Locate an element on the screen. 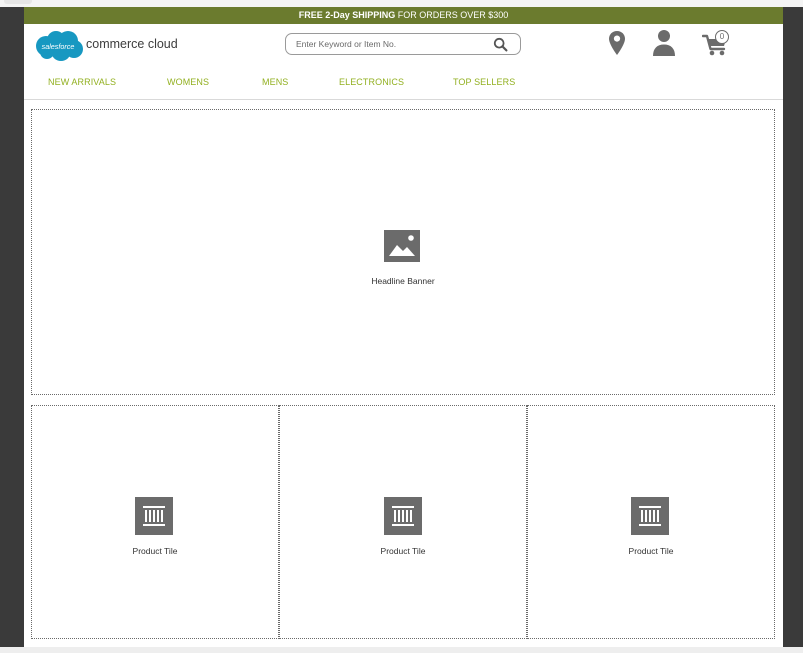 This screenshot has width=803, height=653. logo-cloud-text: salesforce is located at coordinates (58, 46).